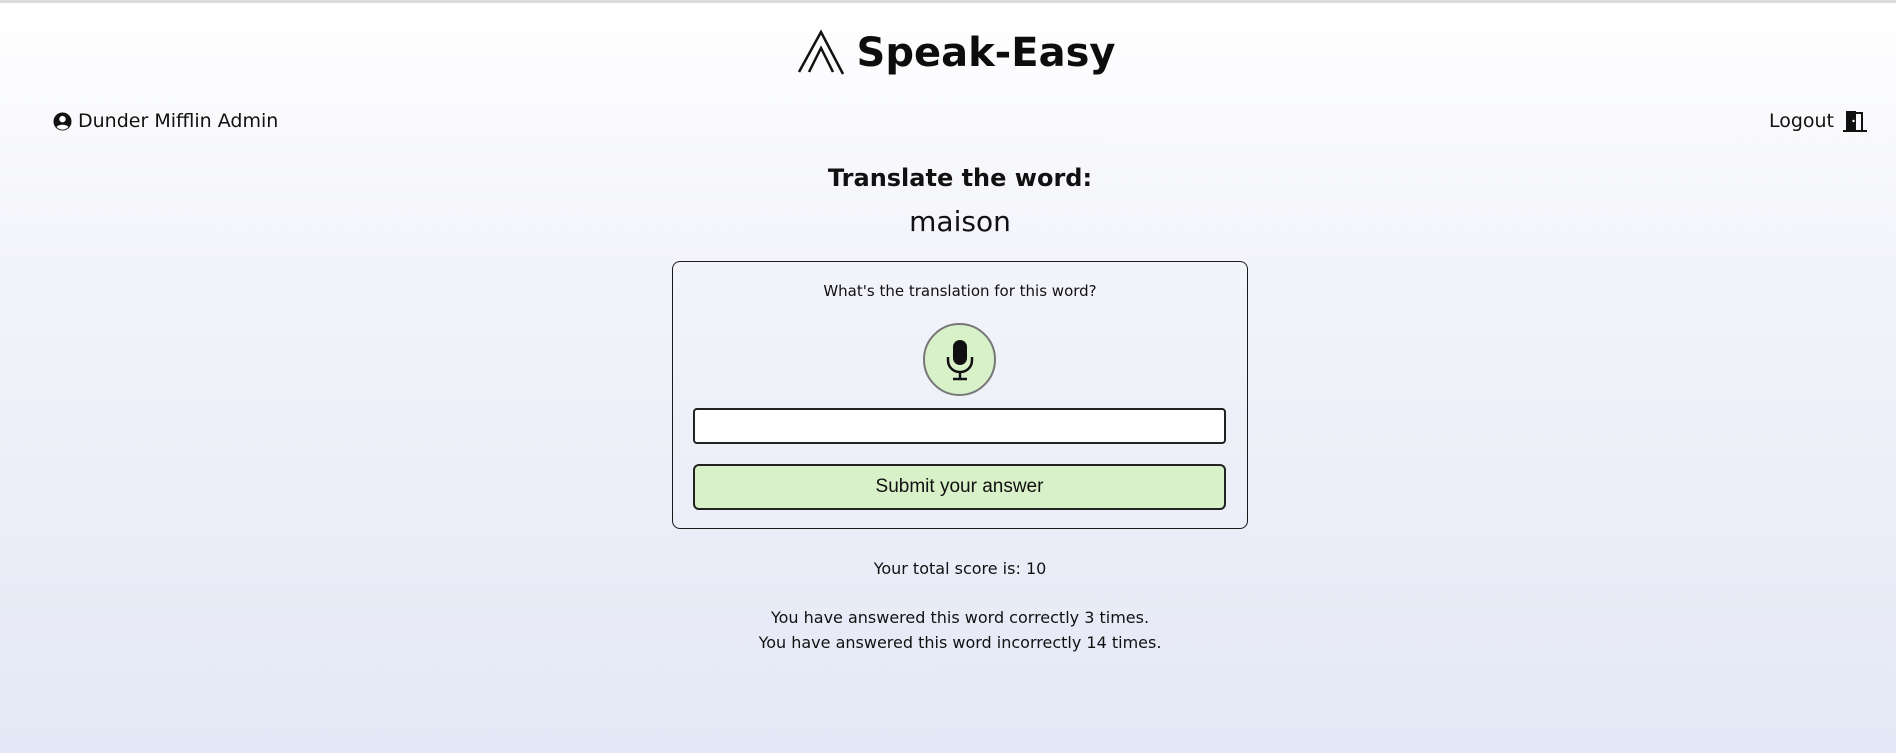 The image size is (1896, 753). I want to click on door-exit-icon, so click(1855, 121).